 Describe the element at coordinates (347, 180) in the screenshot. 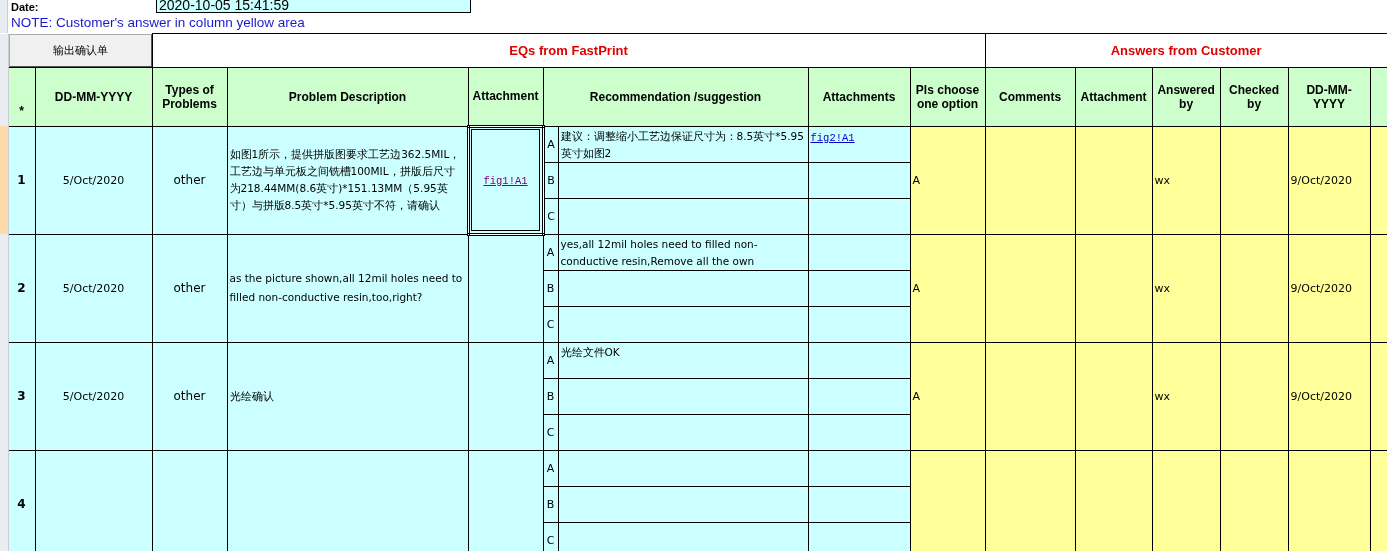

I see `table-cell: 如图1所示，提供拼版图要求工艺边362.5MIL，工艺边与单元板之间铣槽100MIL，拼版后尺寸为218.44MM(8.6英寸)*151.13MM（5.95英寸）与拼版8.5英寸*5.95英寸不符，请确认` at that location.